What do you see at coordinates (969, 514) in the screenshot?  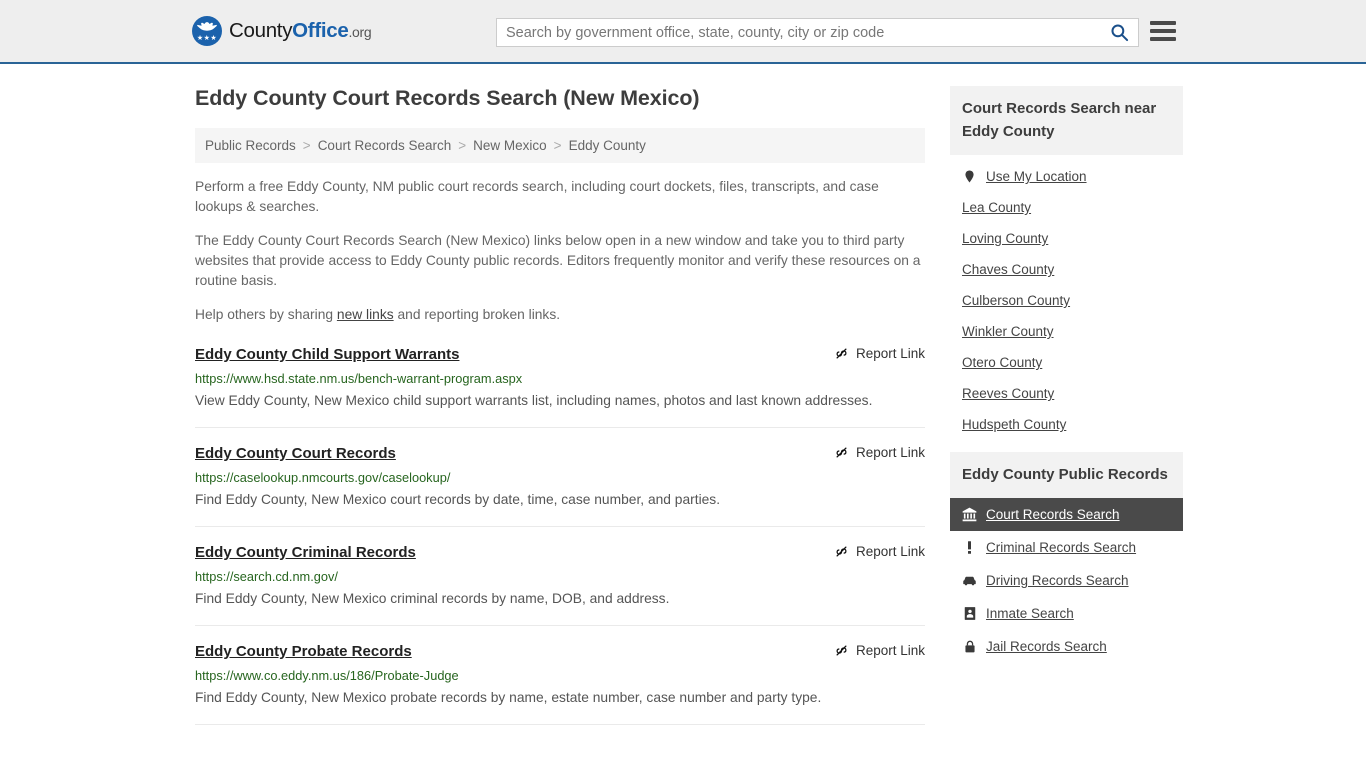 I see `bank-icon` at bounding box center [969, 514].